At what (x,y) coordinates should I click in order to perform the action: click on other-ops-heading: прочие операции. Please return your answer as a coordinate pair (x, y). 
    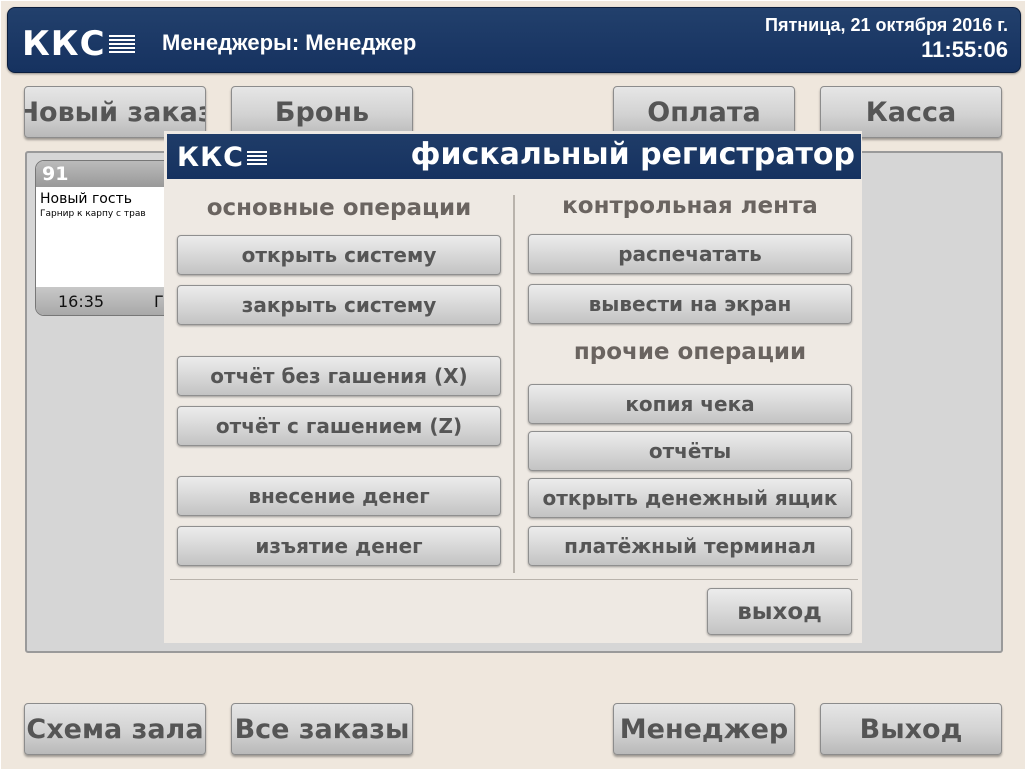
    Looking at the image, I should click on (690, 352).